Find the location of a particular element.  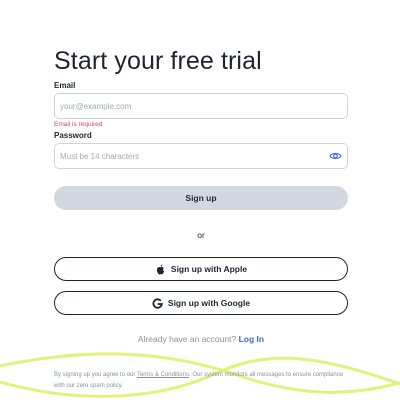

terms-and-conditions-link: Terms & Conditions is located at coordinates (163, 375).